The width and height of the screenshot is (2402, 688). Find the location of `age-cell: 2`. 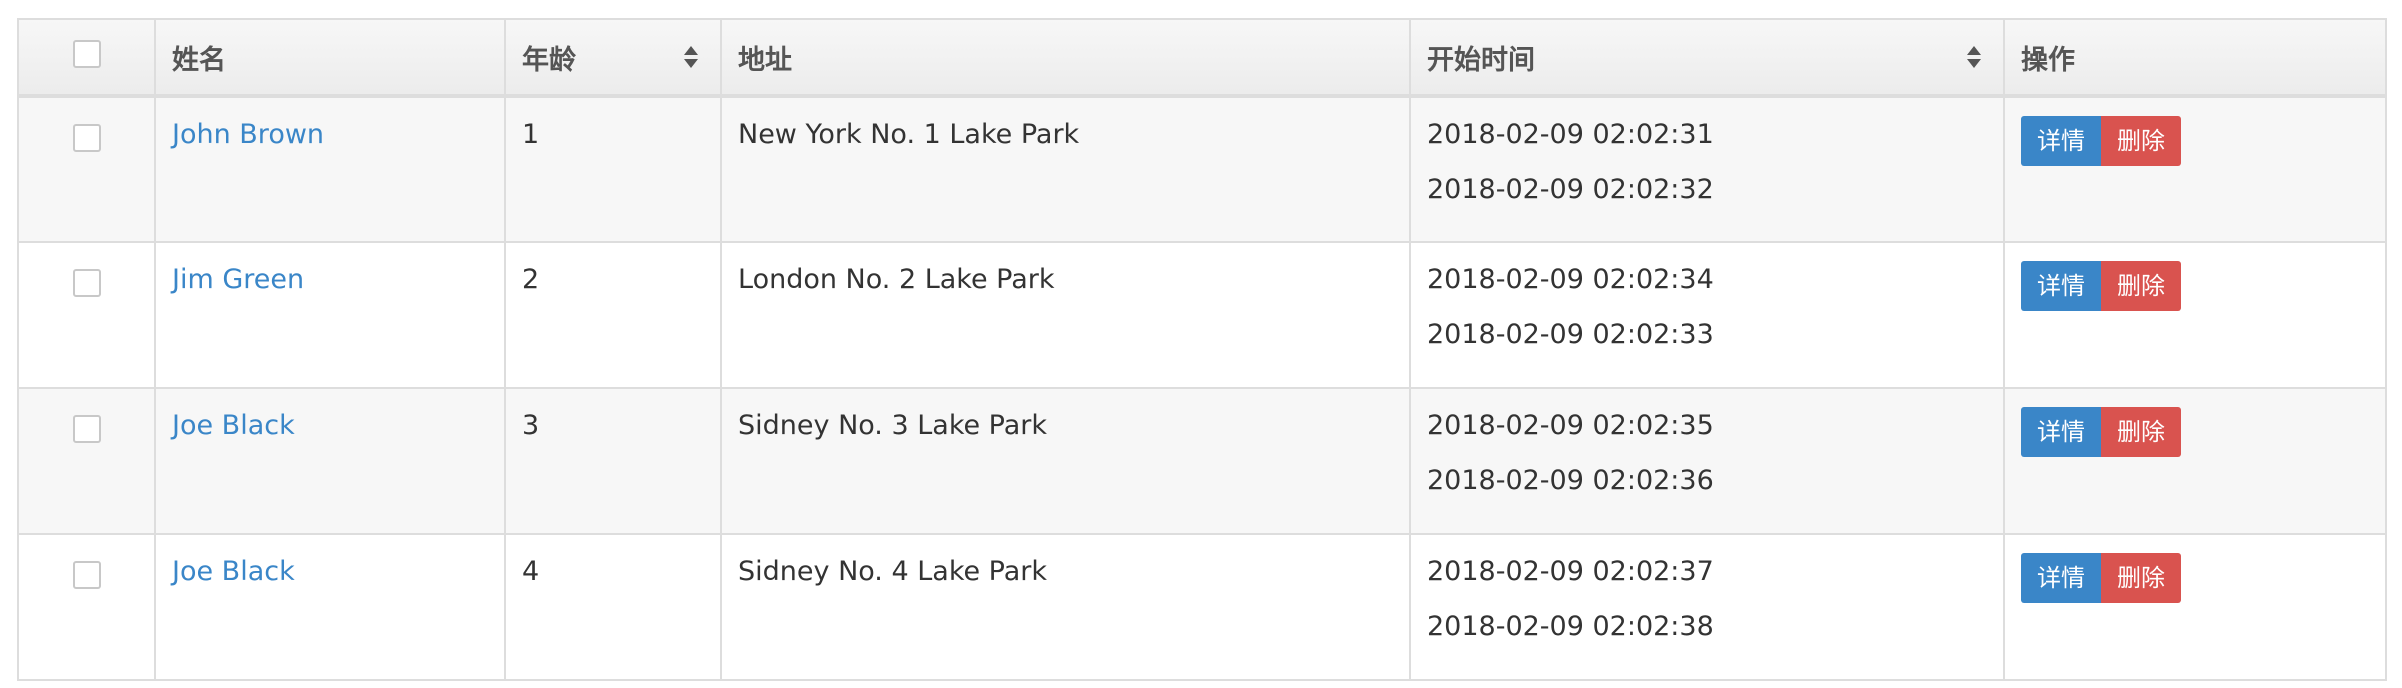

age-cell: 2 is located at coordinates (613, 315).